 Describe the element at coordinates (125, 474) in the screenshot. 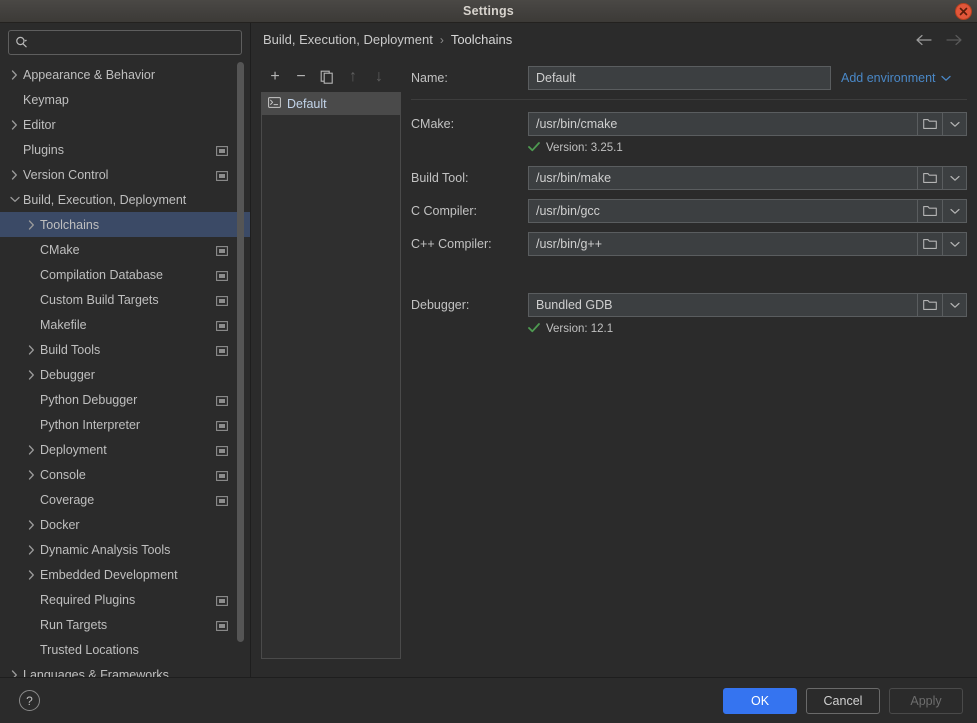

I see `sidebar-item-console: Console` at that location.